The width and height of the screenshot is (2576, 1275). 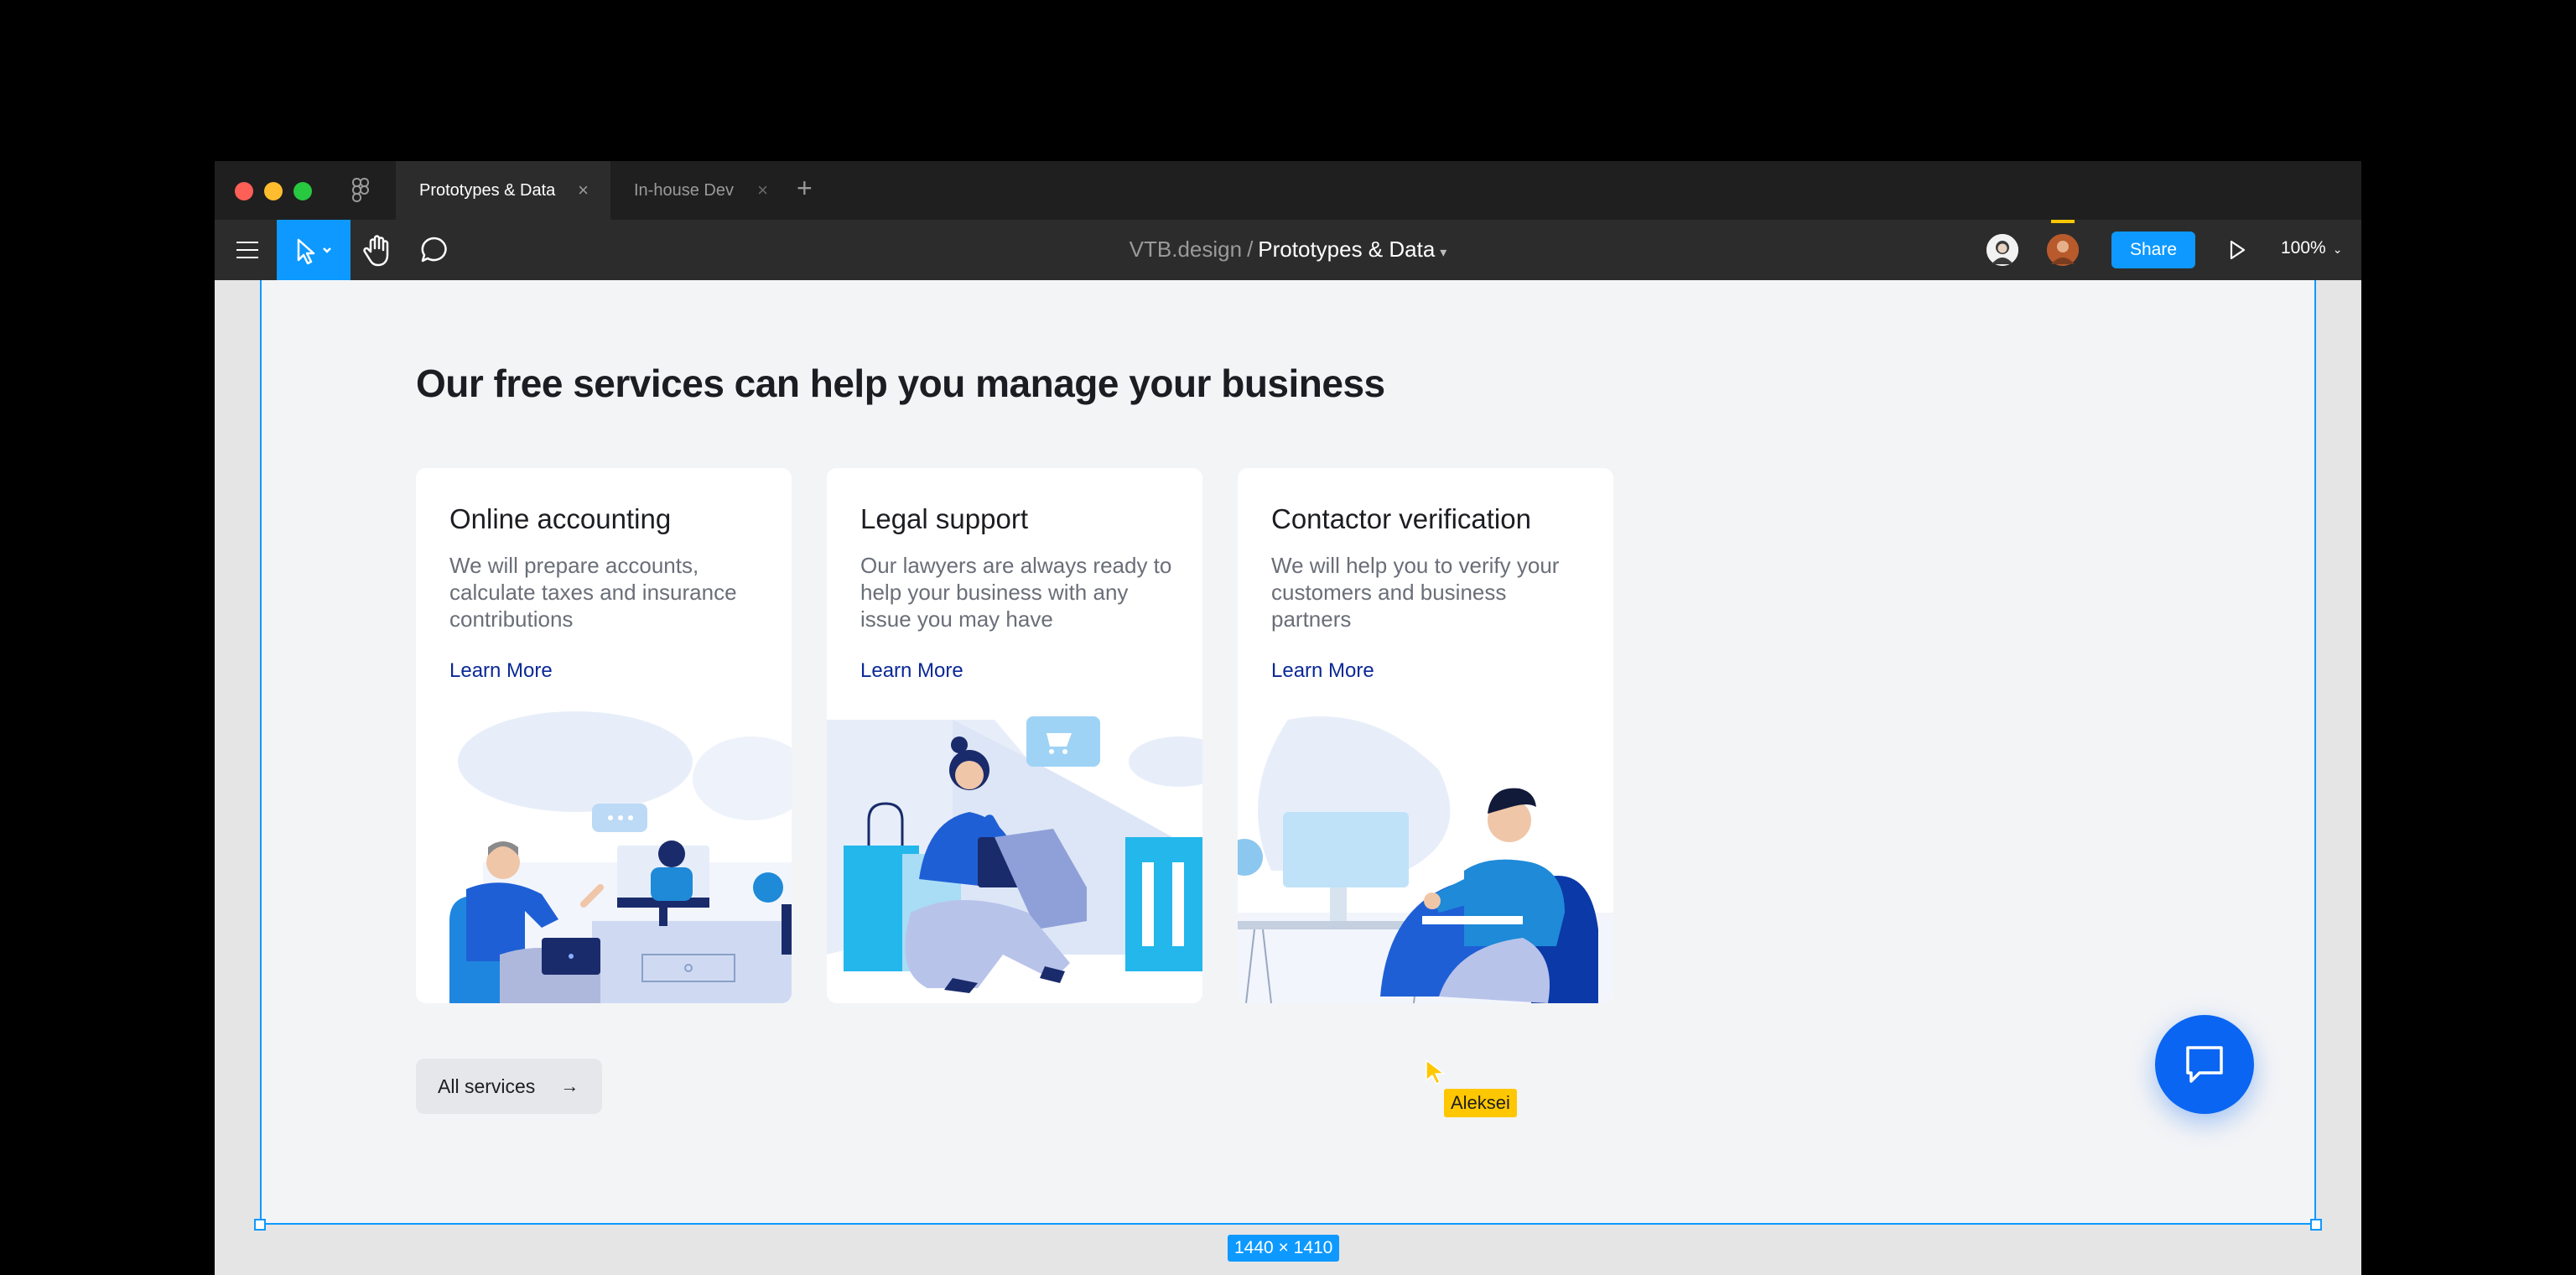 What do you see at coordinates (2337, 249) in the screenshot?
I see `chevron-down-icon: ⌄` at bounding box center [2337, 249].